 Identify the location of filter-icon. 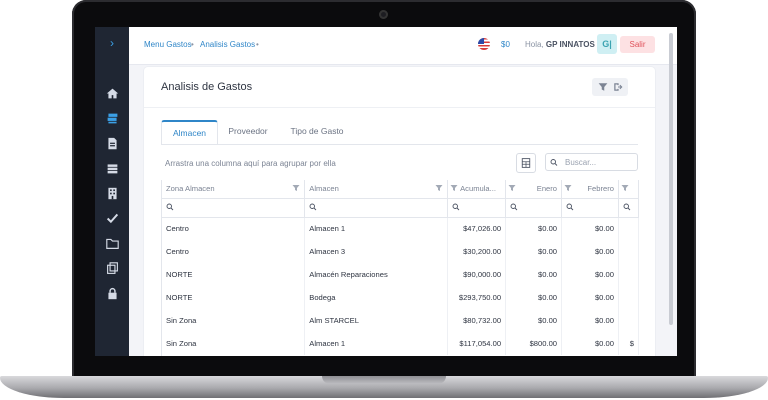
(603, 87).